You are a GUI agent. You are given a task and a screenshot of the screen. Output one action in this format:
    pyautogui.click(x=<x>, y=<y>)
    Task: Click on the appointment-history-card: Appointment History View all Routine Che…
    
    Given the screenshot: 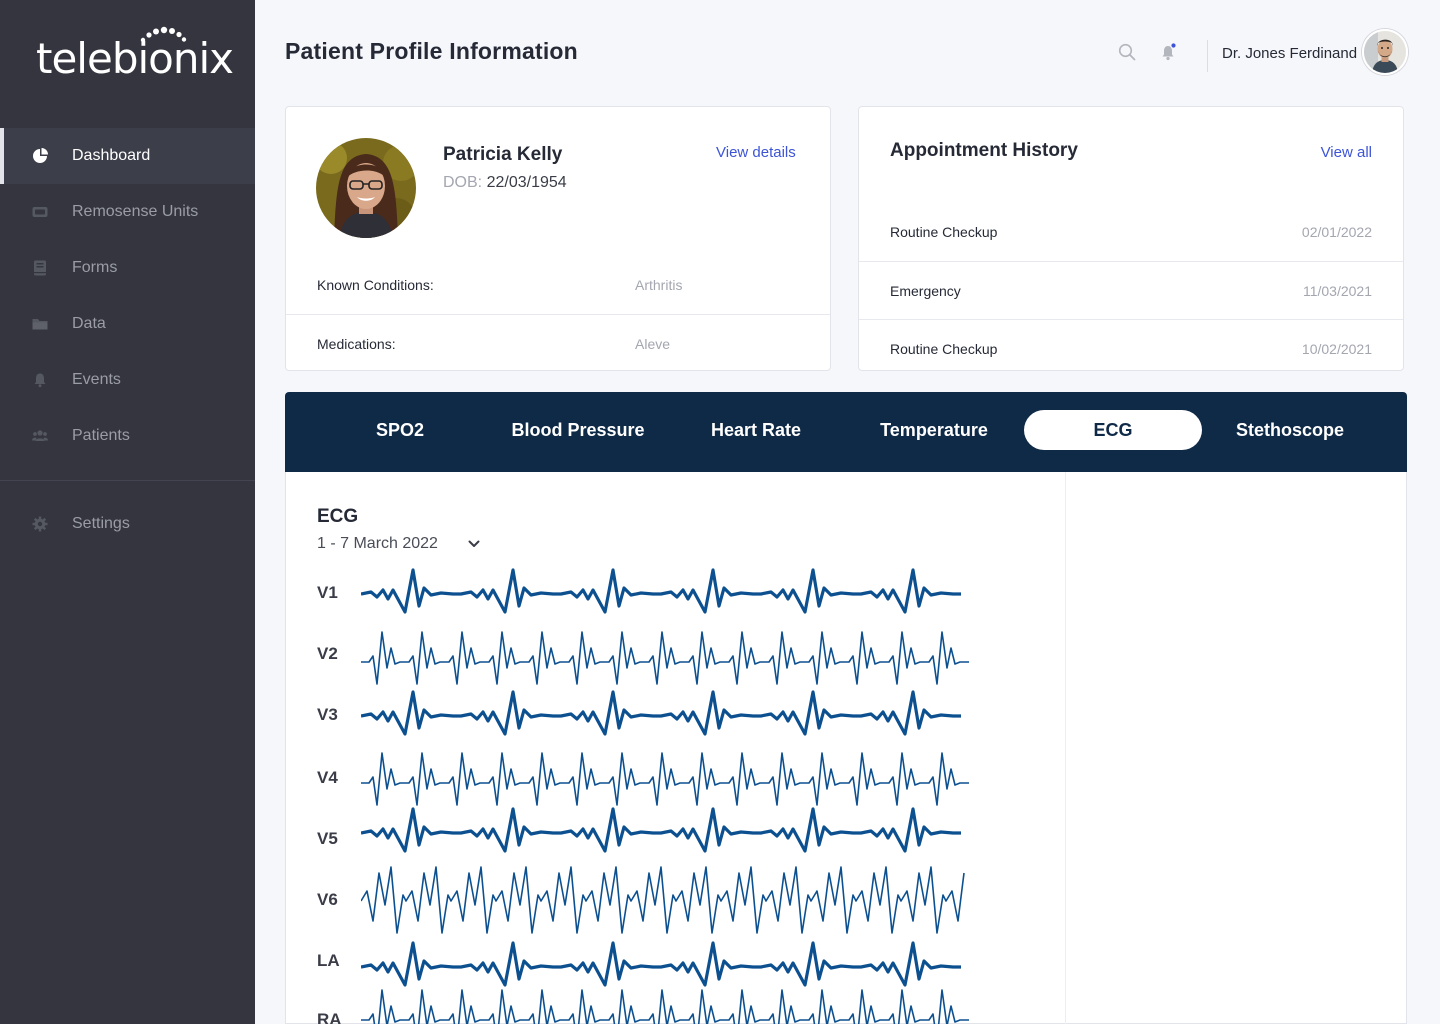 What is the action you would take?
    pyautogui.click(x=1131, y=238)
    